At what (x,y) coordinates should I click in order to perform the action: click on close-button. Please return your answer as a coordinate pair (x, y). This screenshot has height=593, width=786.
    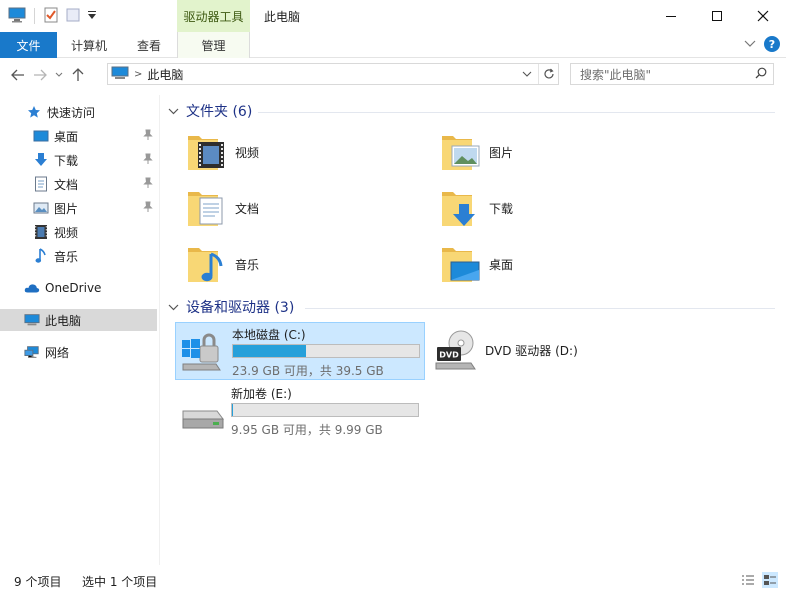
    Looking at the image, I should click on (763, 16).